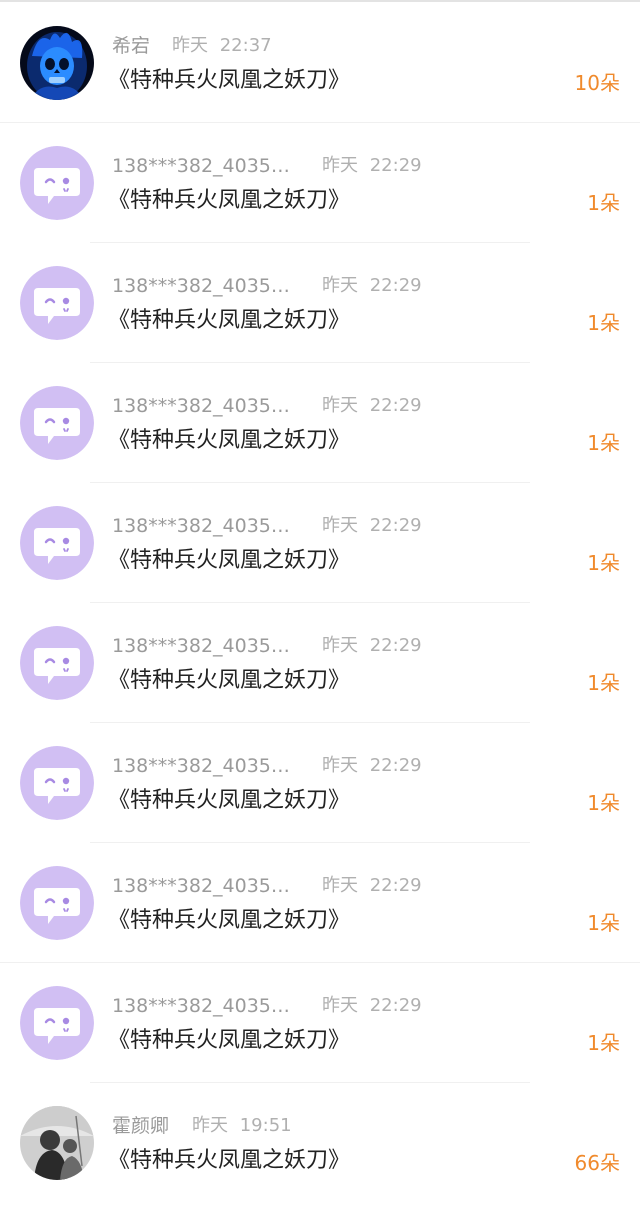 The height and width of the screenshot is (1206, 640). Describe the element at coordinates (320, 61) in the screenshot. I see `list-item: 希宕 昨天 22:37 《特种兵火凤凰之妖刀》 10朵` at that location.